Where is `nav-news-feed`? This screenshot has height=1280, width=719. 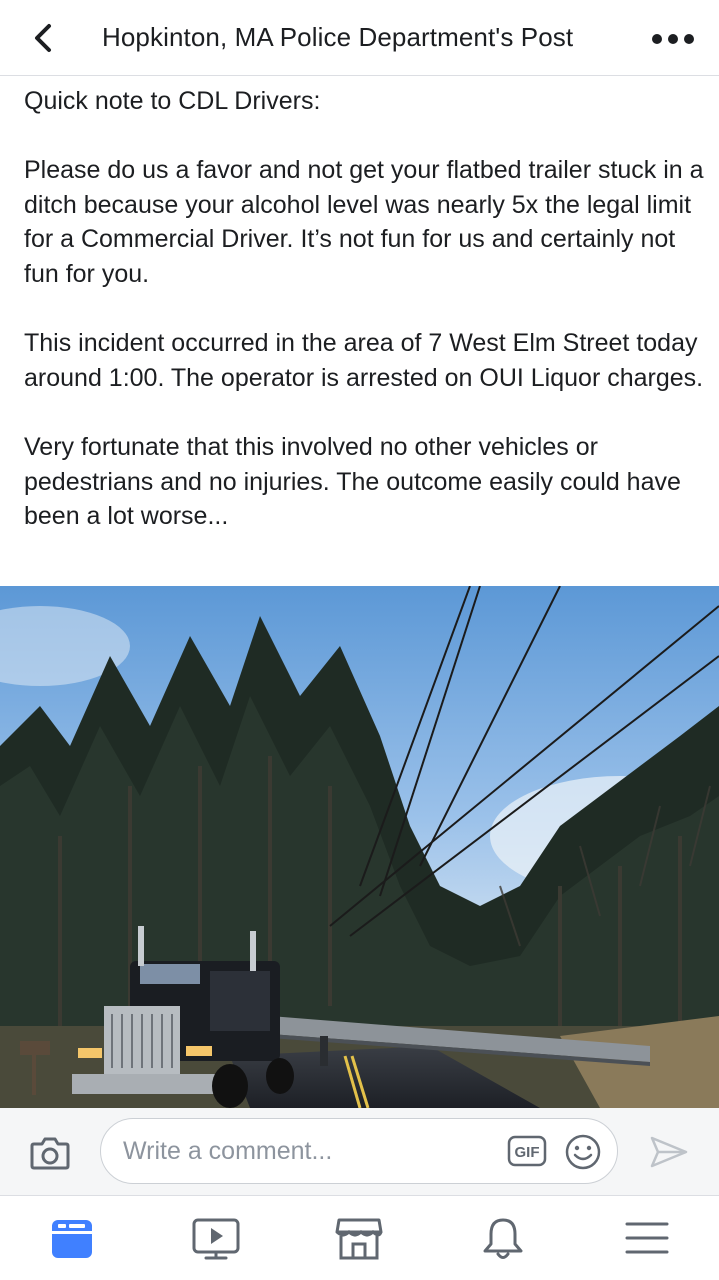 nav-news-feed is located at coordinates (72, 1239).